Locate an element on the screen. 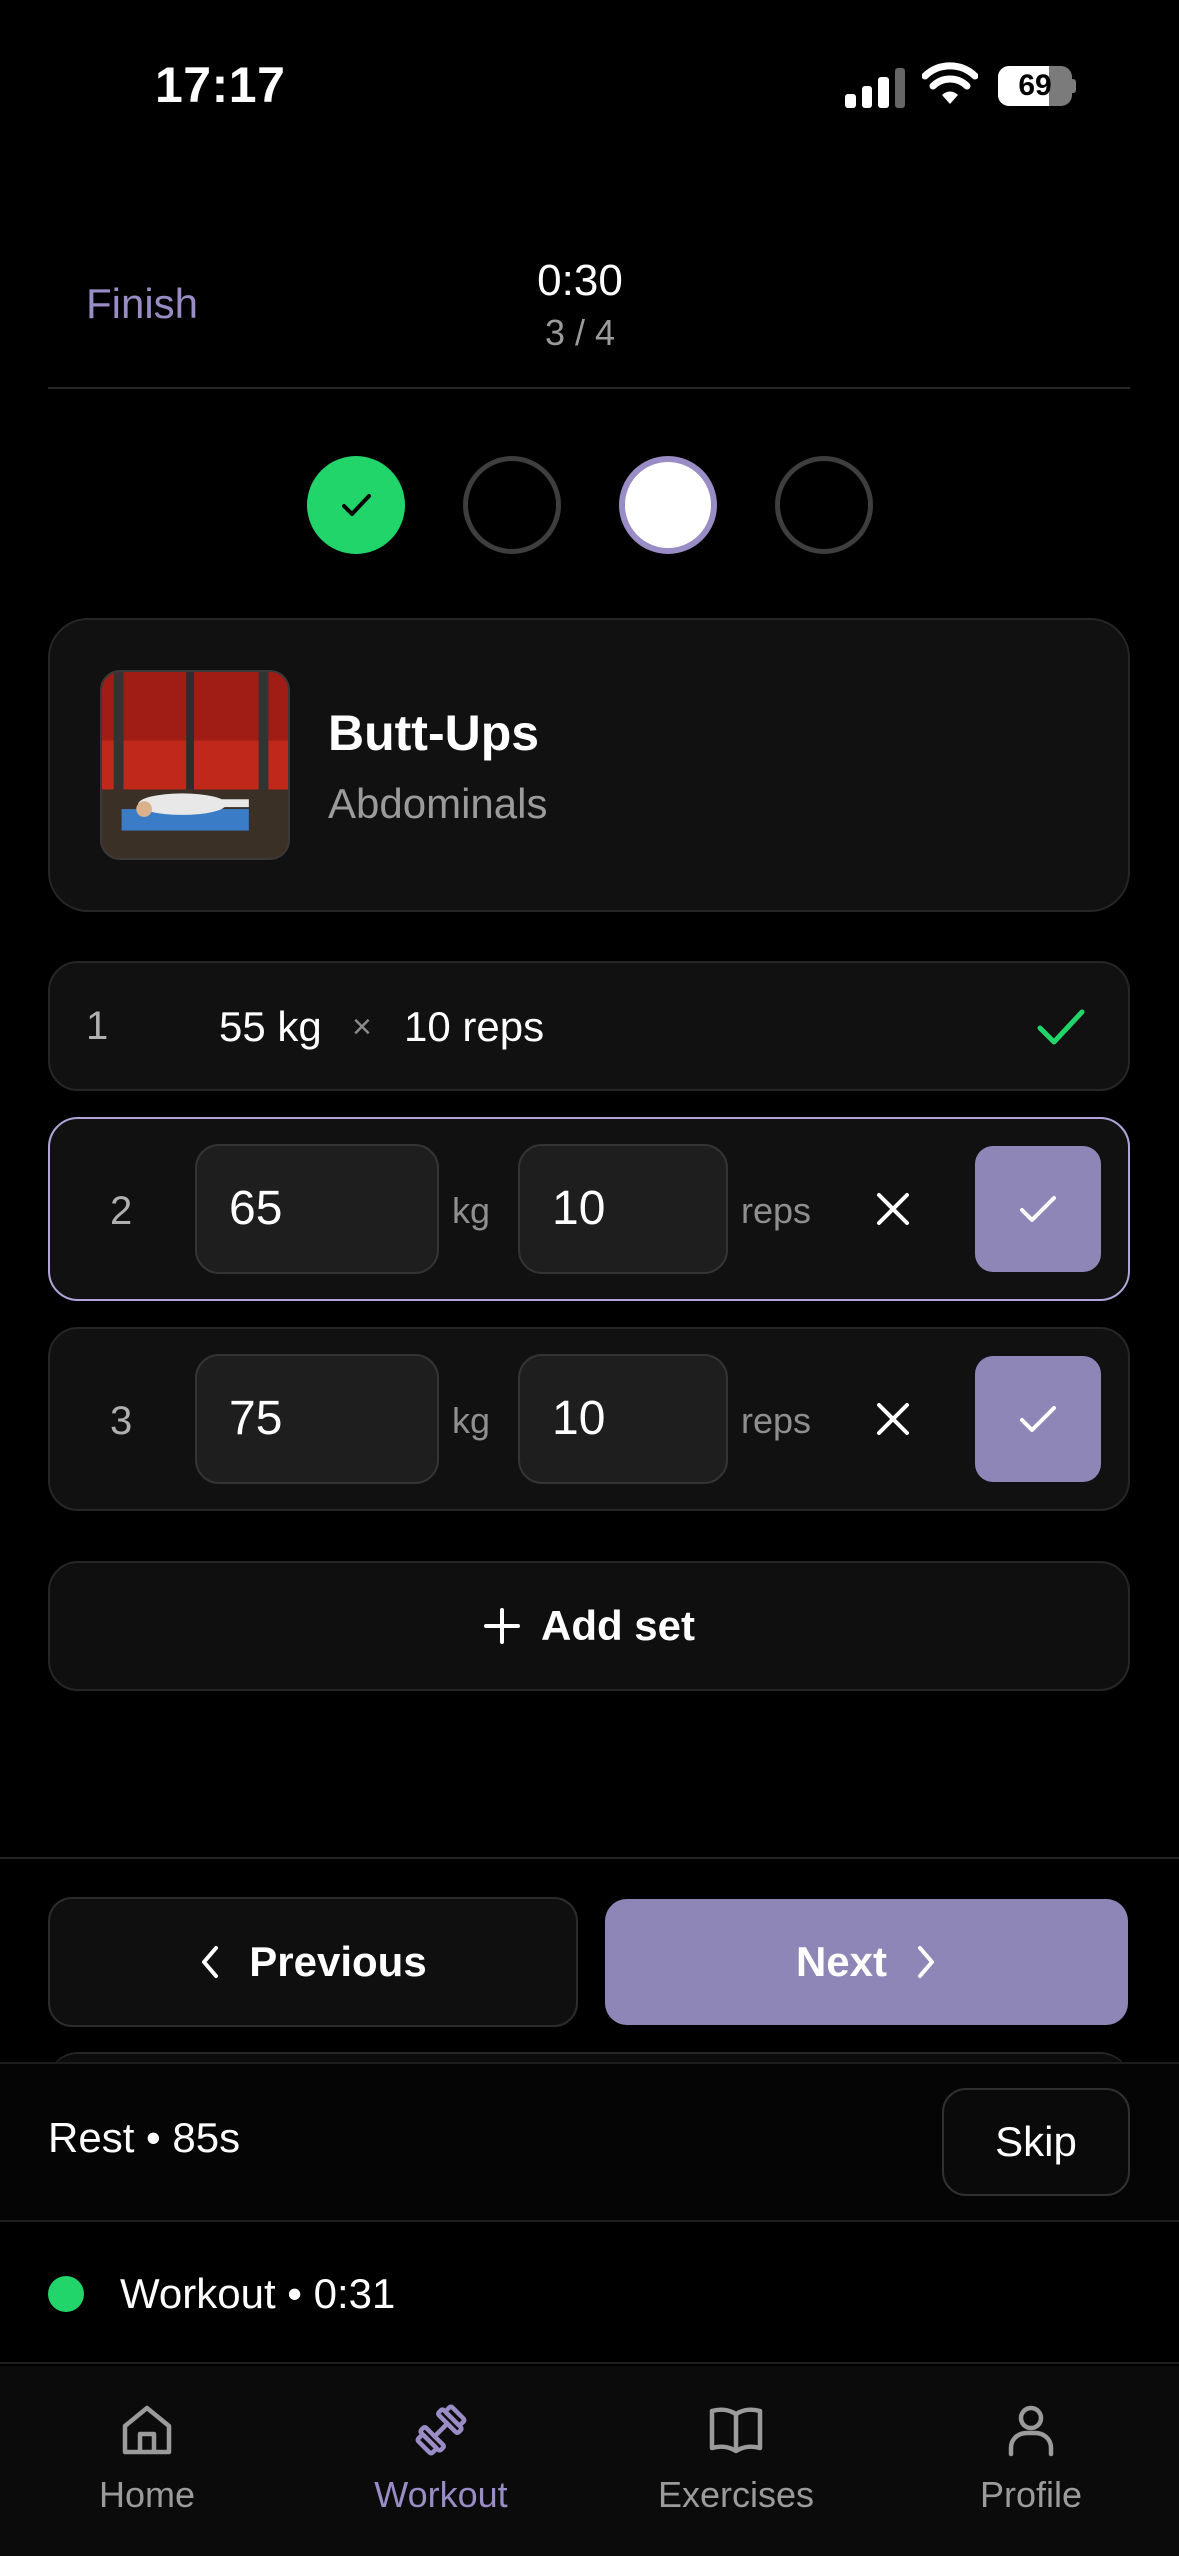  set-weight: 55 kg is located at coordinates (270, 1026).